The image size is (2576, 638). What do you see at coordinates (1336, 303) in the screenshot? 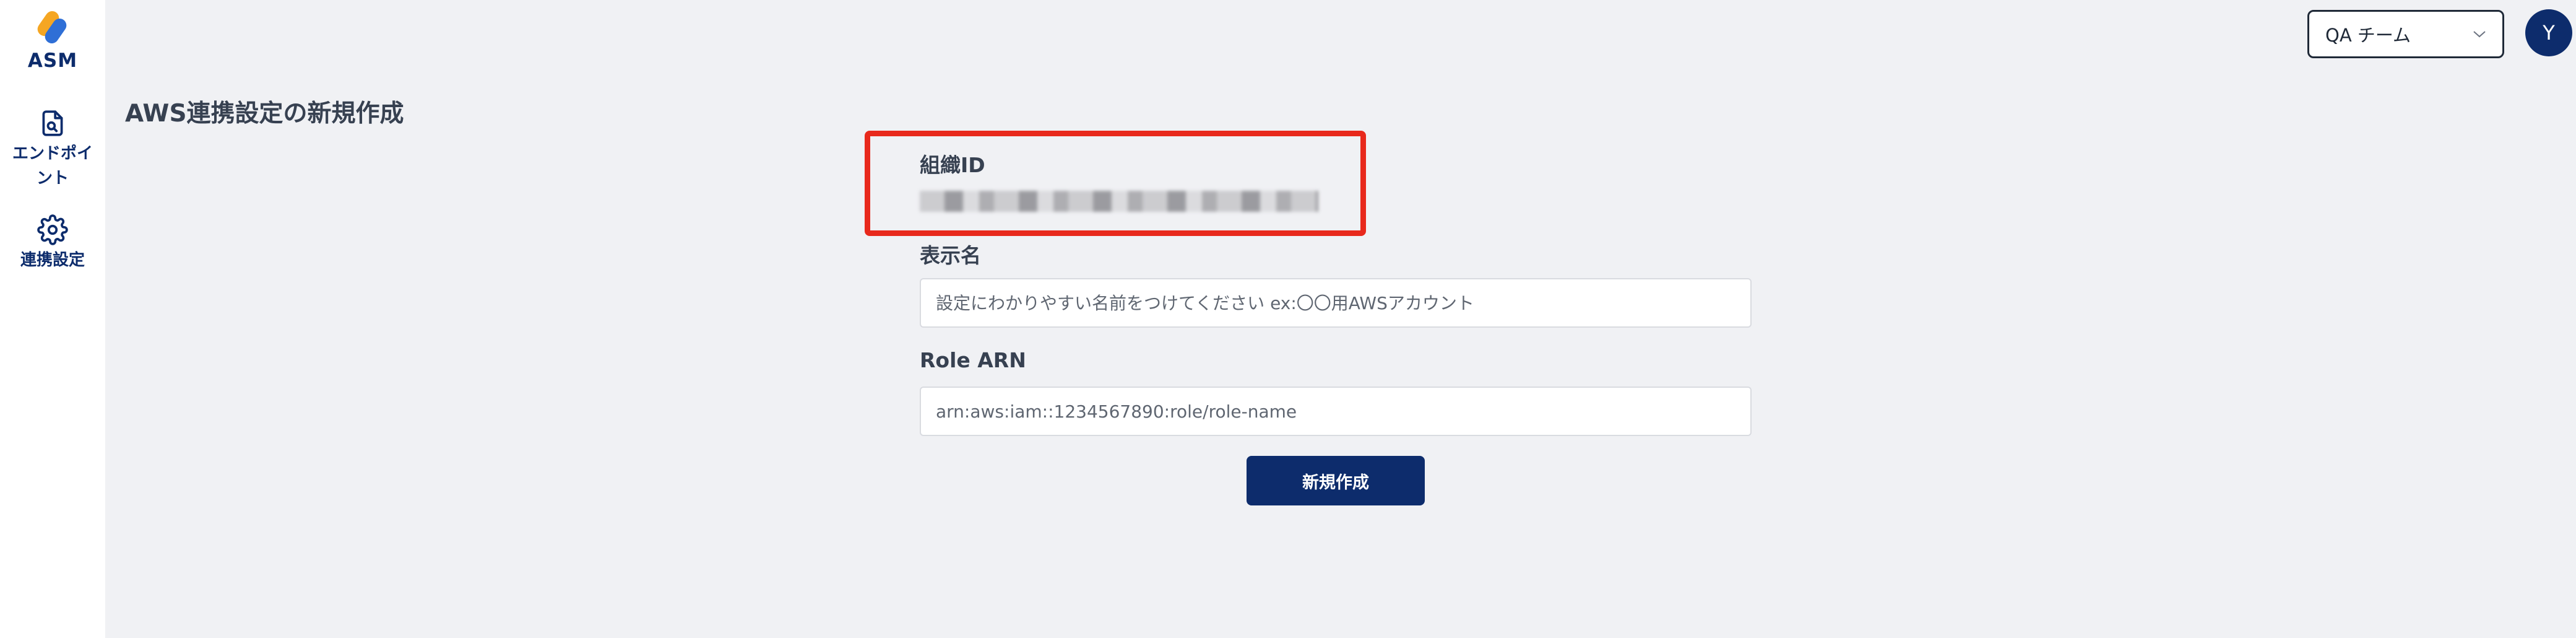
I see `display-name-input` at bounding box center [1336, 303].